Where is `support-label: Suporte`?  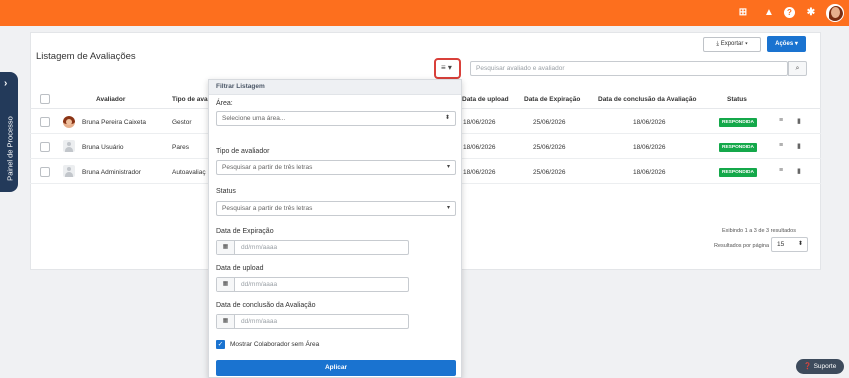
support-label: Suporte is located at coordinates (825, 366).